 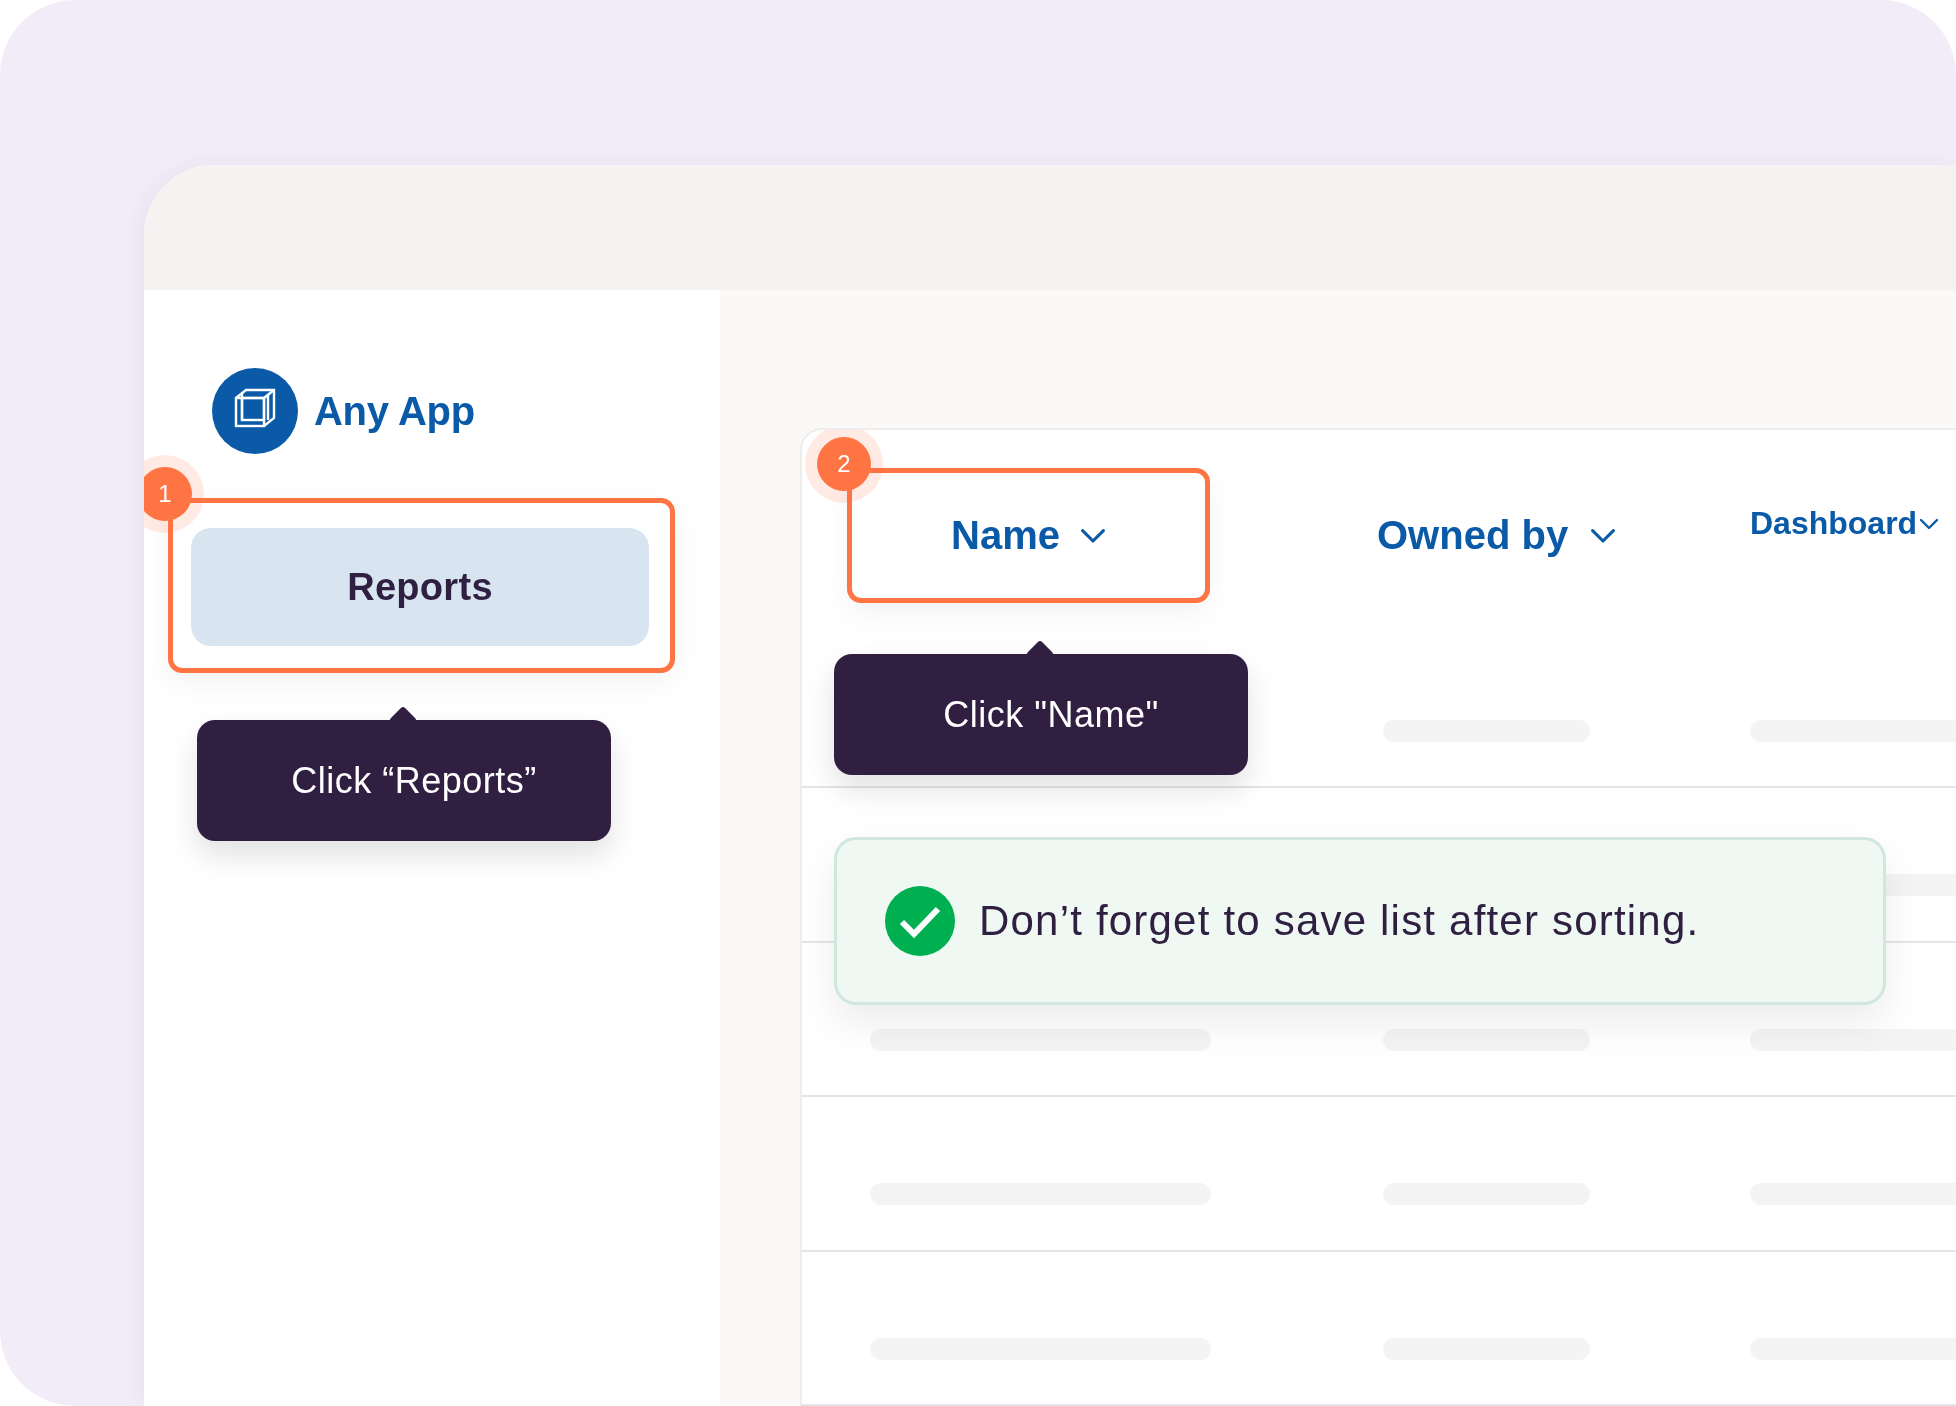 I want to click on step-badge: 2, so click(x=844, y=464).